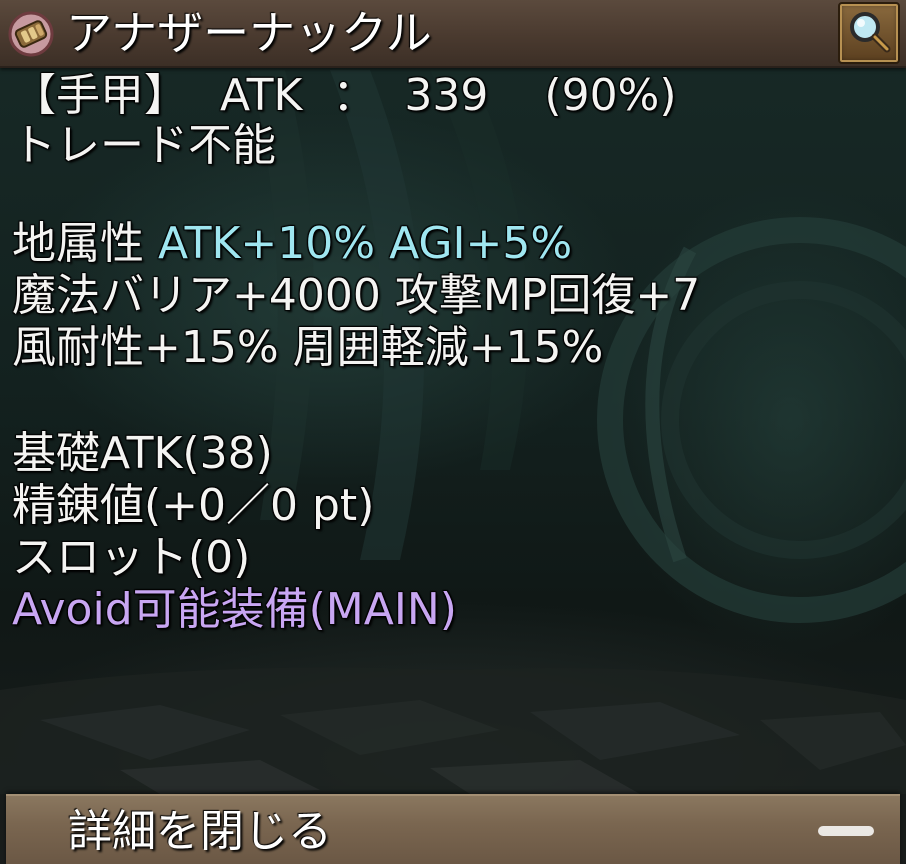 The image size is (906, 864). What do you see at coordinates (100, 95) in the screenshot?
I see `weapon-type: 【手甲】` at bounding box center [100, 95].